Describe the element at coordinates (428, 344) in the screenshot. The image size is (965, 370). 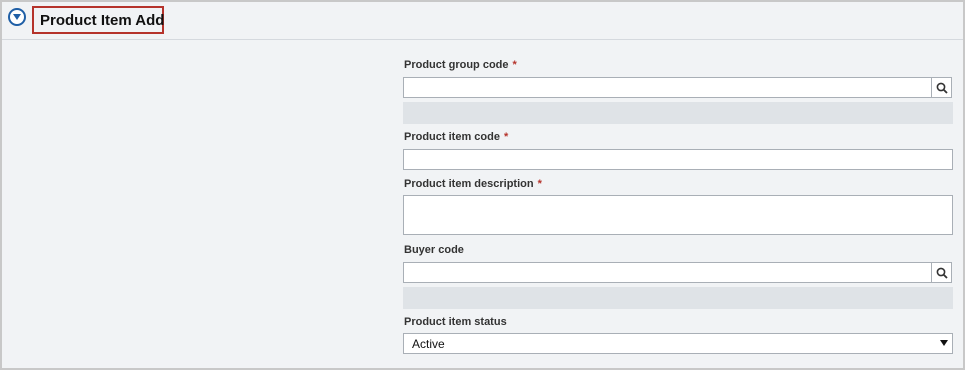
I see `product-item-status-value: Active` at that location.